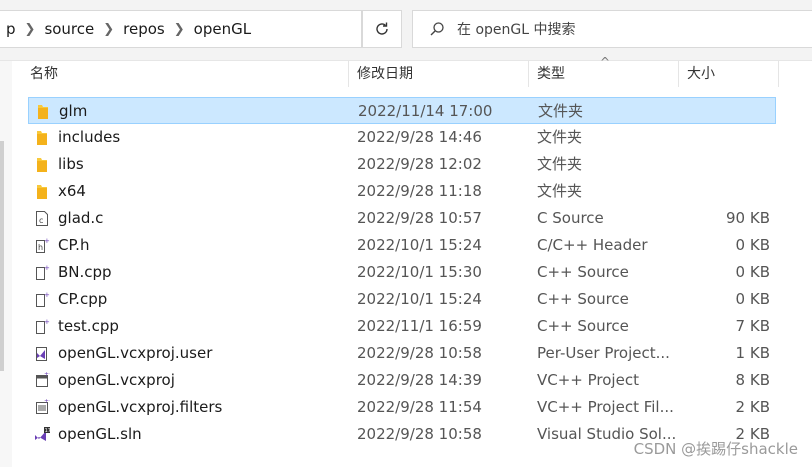  Describe the element at coordinates (45, 245) in the screenshot. I see `header-file-icon: h++` at that location.